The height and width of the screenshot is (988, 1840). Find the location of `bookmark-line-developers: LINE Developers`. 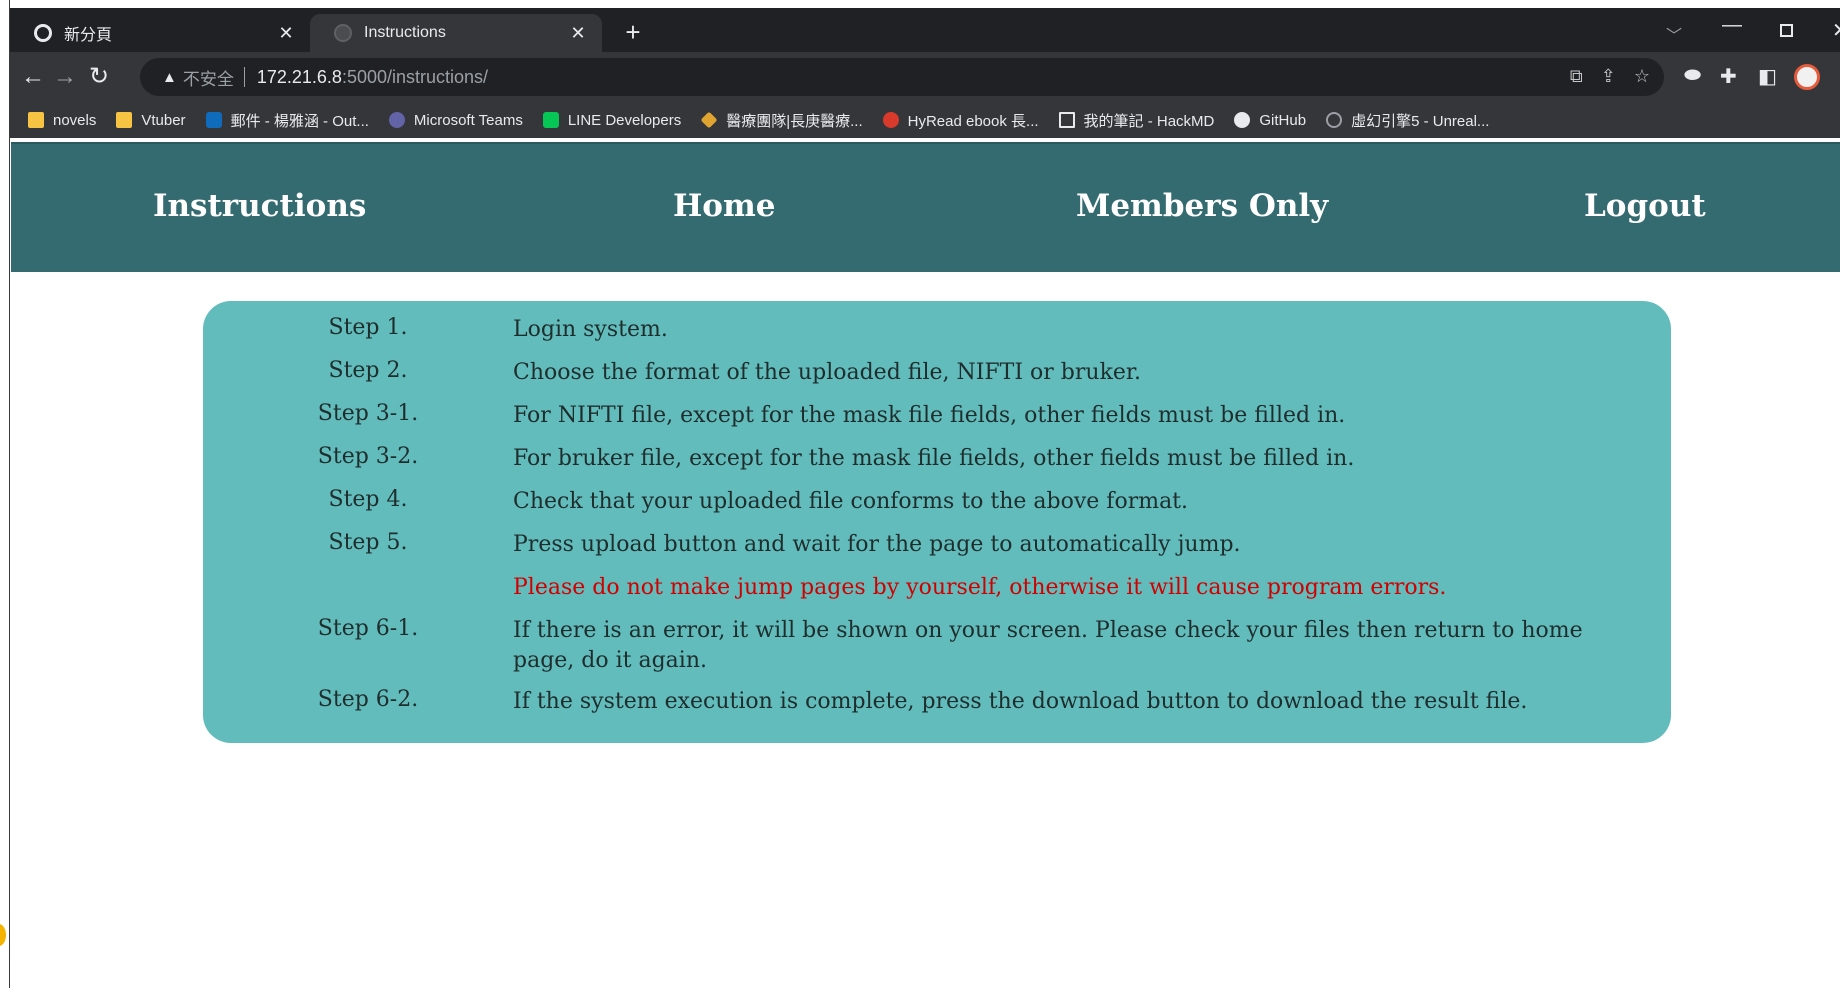

bookmark-line-developers: LINE Developers is located at coordinates (612, 120).